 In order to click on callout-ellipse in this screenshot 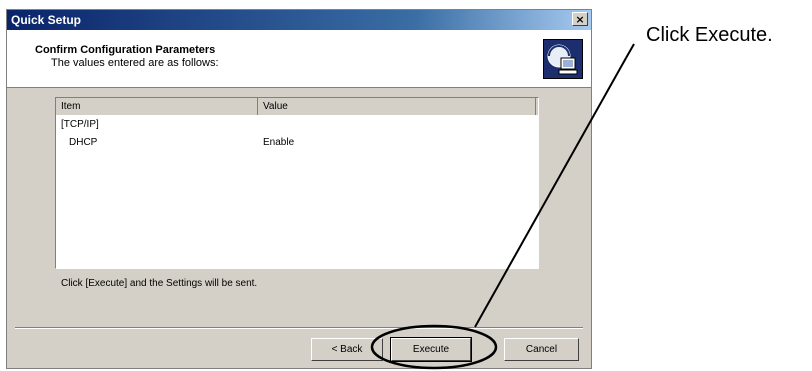, I will do `click(434, 347)`.